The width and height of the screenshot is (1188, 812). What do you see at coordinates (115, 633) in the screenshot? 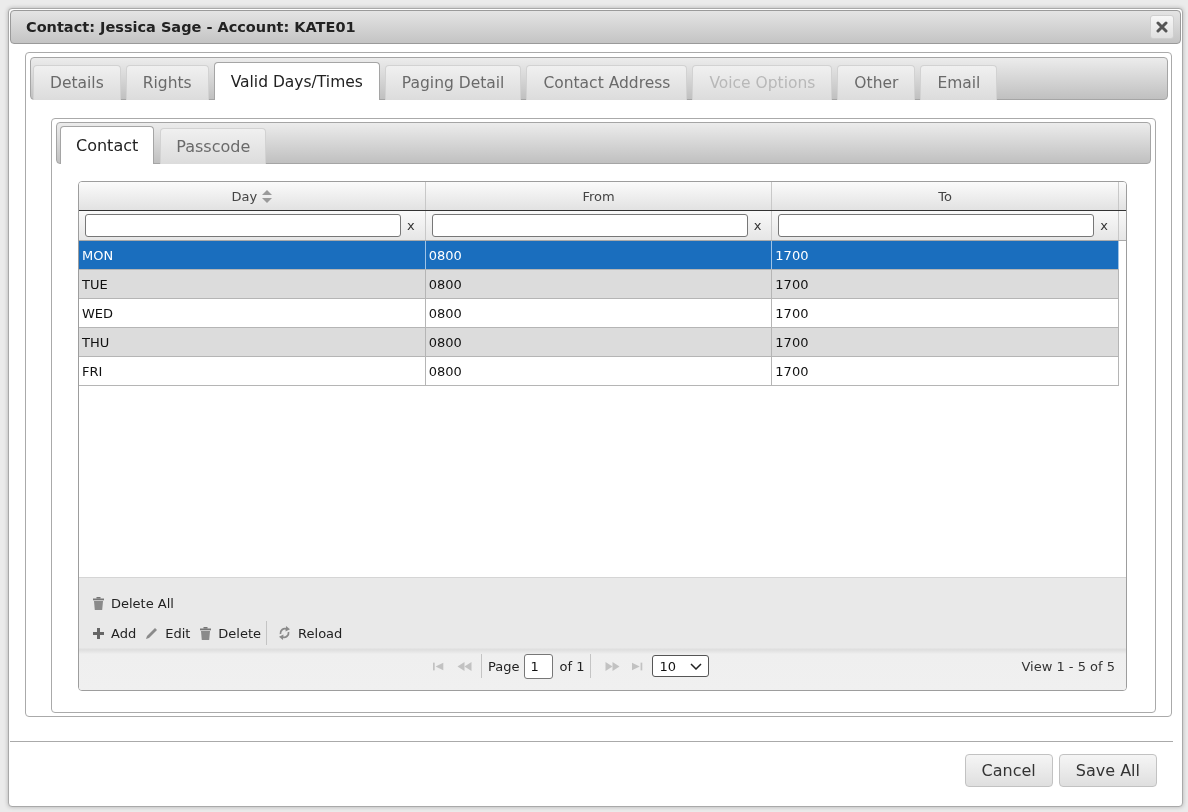
I see `toolbar-button: Add` at bounding box center [115, 633].